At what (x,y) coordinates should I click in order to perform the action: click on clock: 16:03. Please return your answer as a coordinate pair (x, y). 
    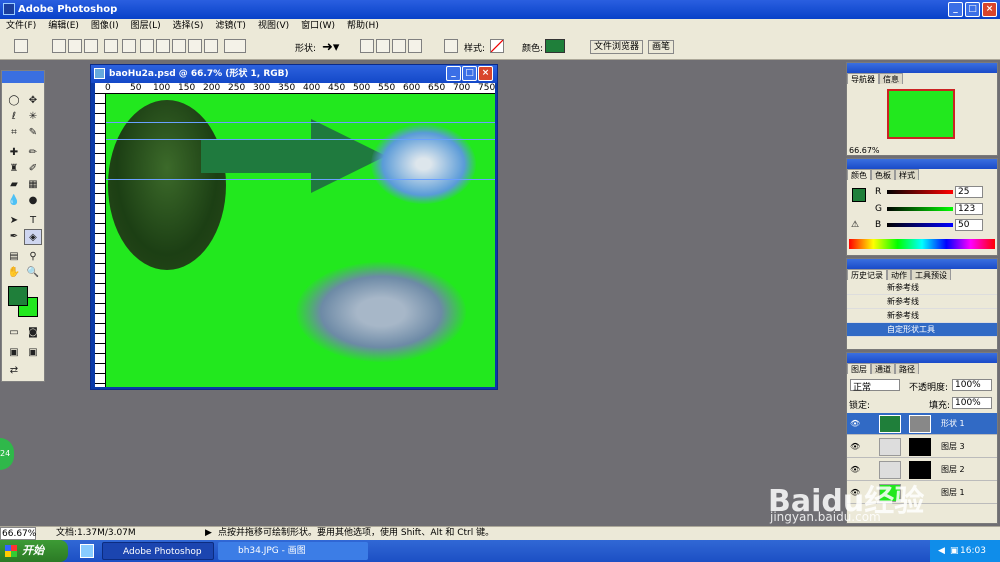
    Looking at the image, I should click on (973, 551).